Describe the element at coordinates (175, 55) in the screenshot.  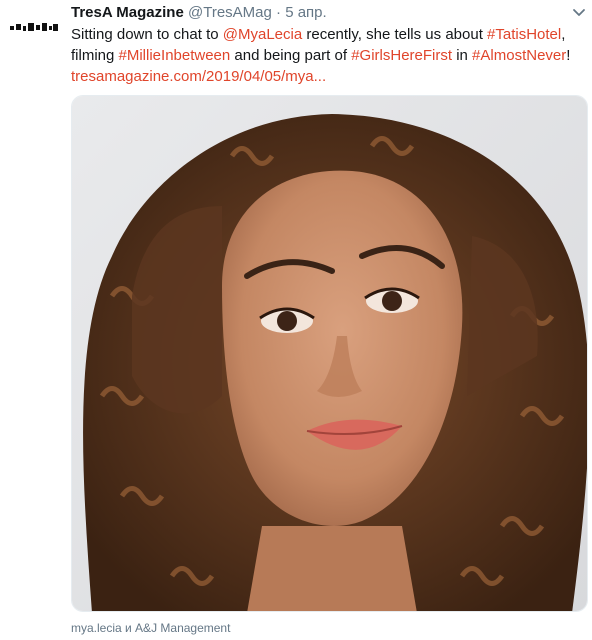
I see `hashtag-link: #MillieInbetween` at that location.